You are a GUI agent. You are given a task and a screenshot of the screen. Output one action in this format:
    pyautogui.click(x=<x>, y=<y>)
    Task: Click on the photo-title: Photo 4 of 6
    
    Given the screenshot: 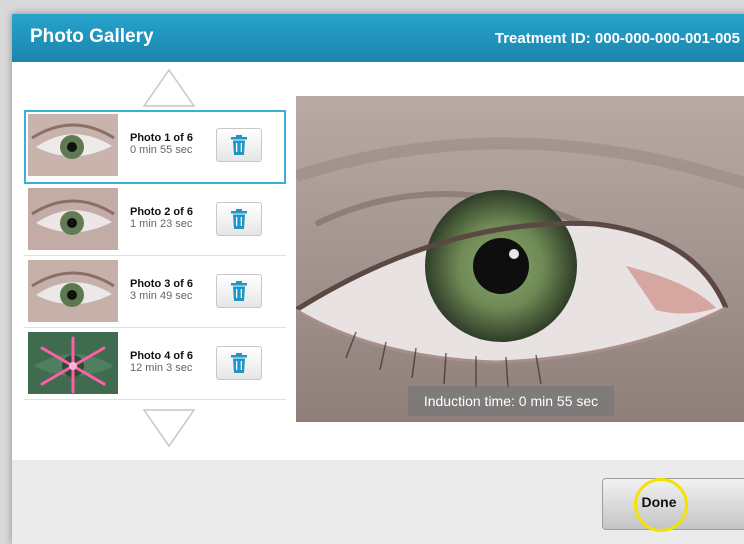 What is the action you would take?
    pyautogui.click(x=161, y=356)
    